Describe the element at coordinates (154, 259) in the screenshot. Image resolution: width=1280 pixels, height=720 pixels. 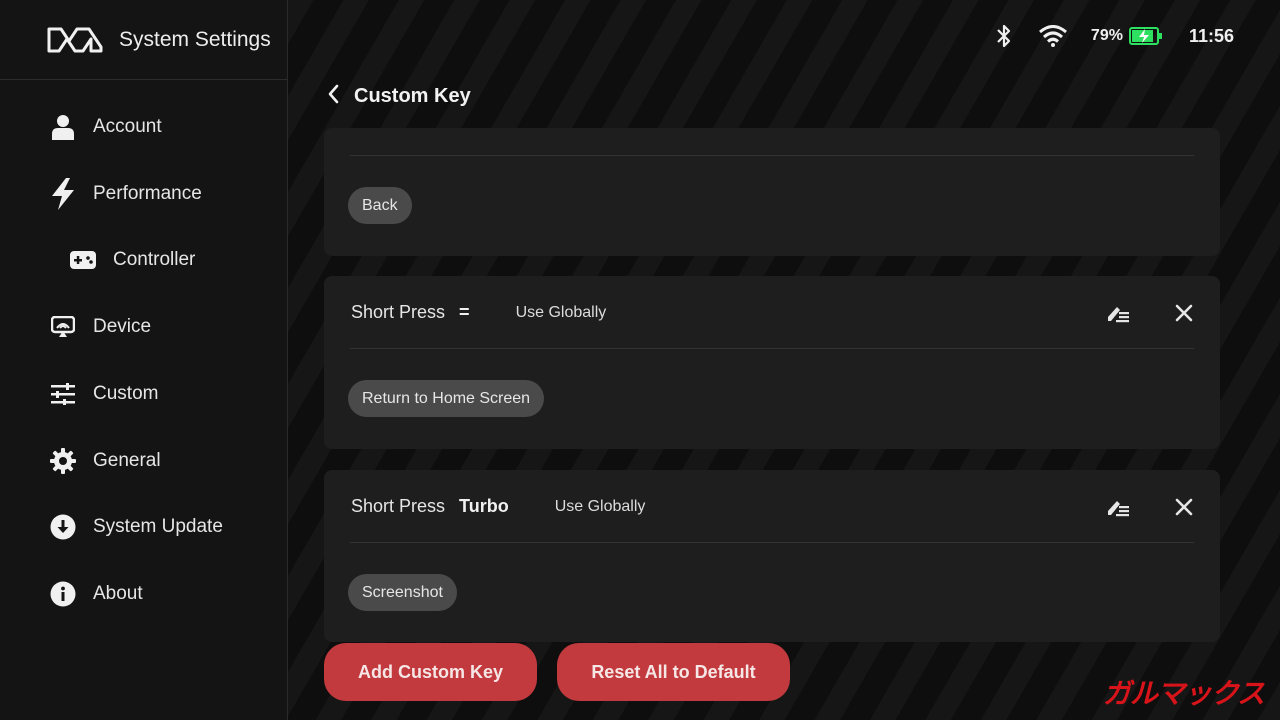
I see `sidebar-item-label: Controller` at that location.